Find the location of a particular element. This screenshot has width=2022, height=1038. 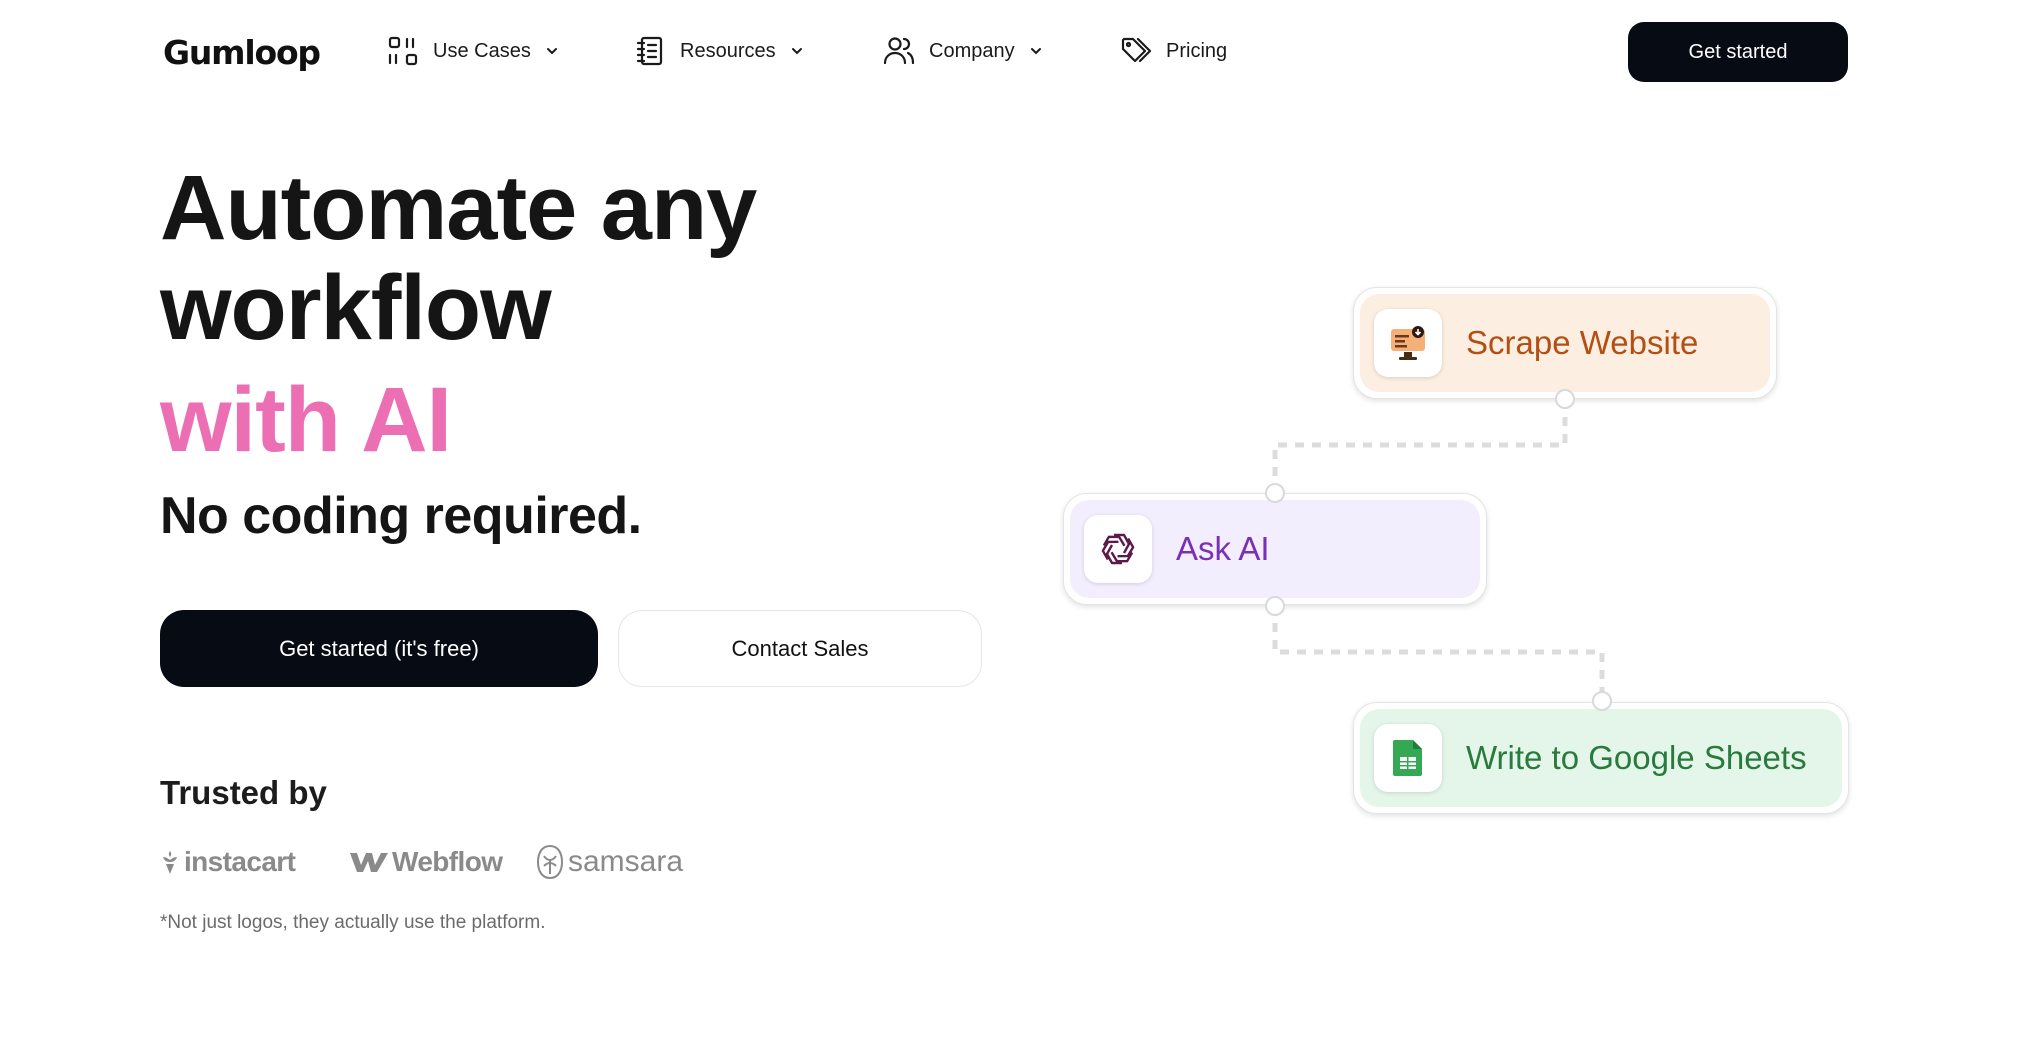

workflow-node-ask-ai: Ask AI is located at coordinates (1275, 549).